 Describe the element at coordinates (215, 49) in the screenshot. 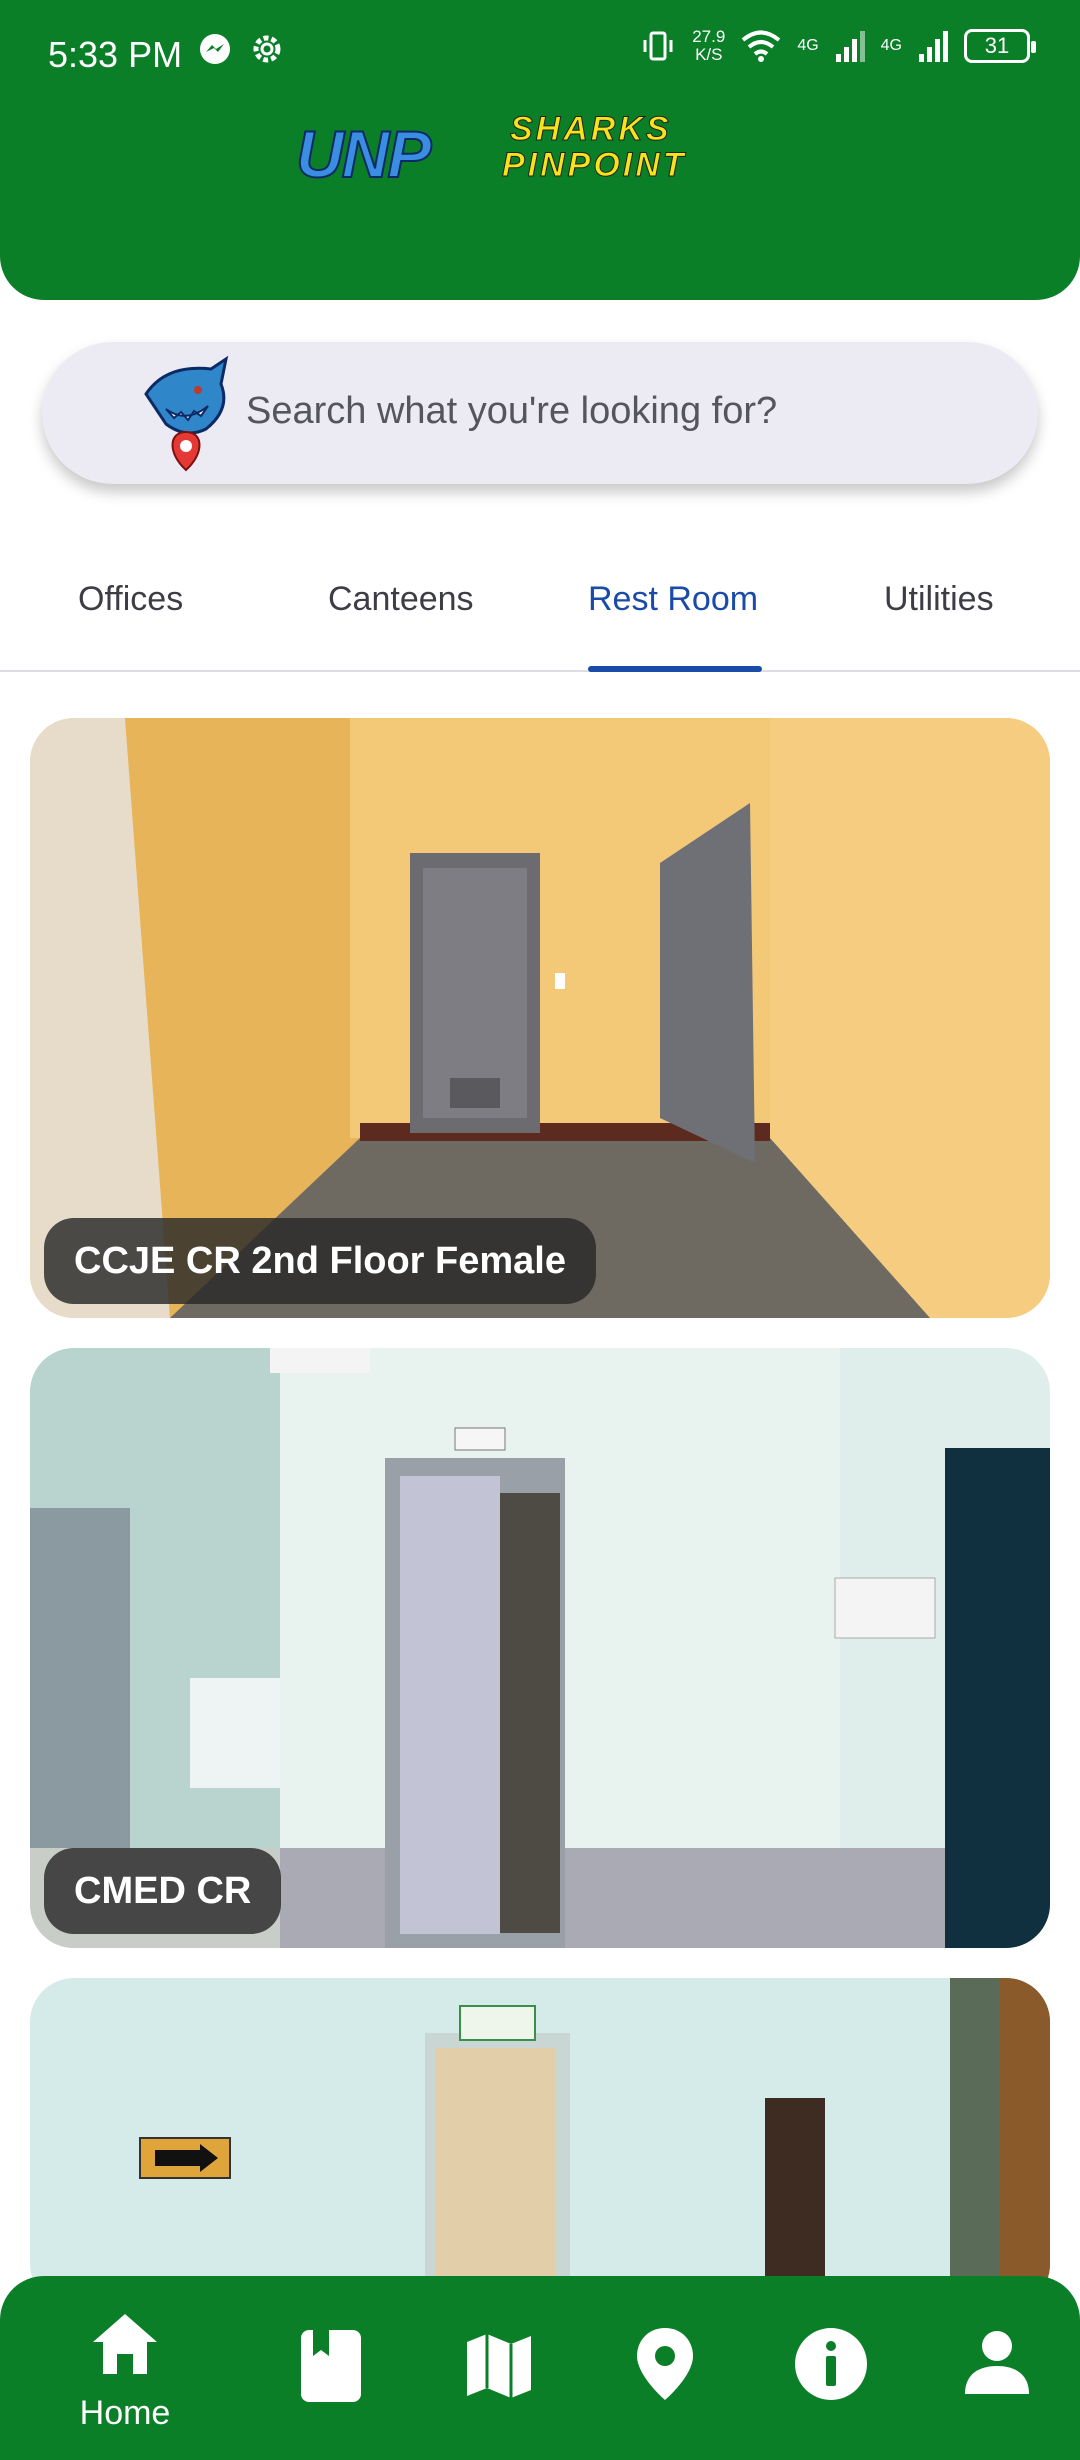

I see `messenger-icon` at that location.